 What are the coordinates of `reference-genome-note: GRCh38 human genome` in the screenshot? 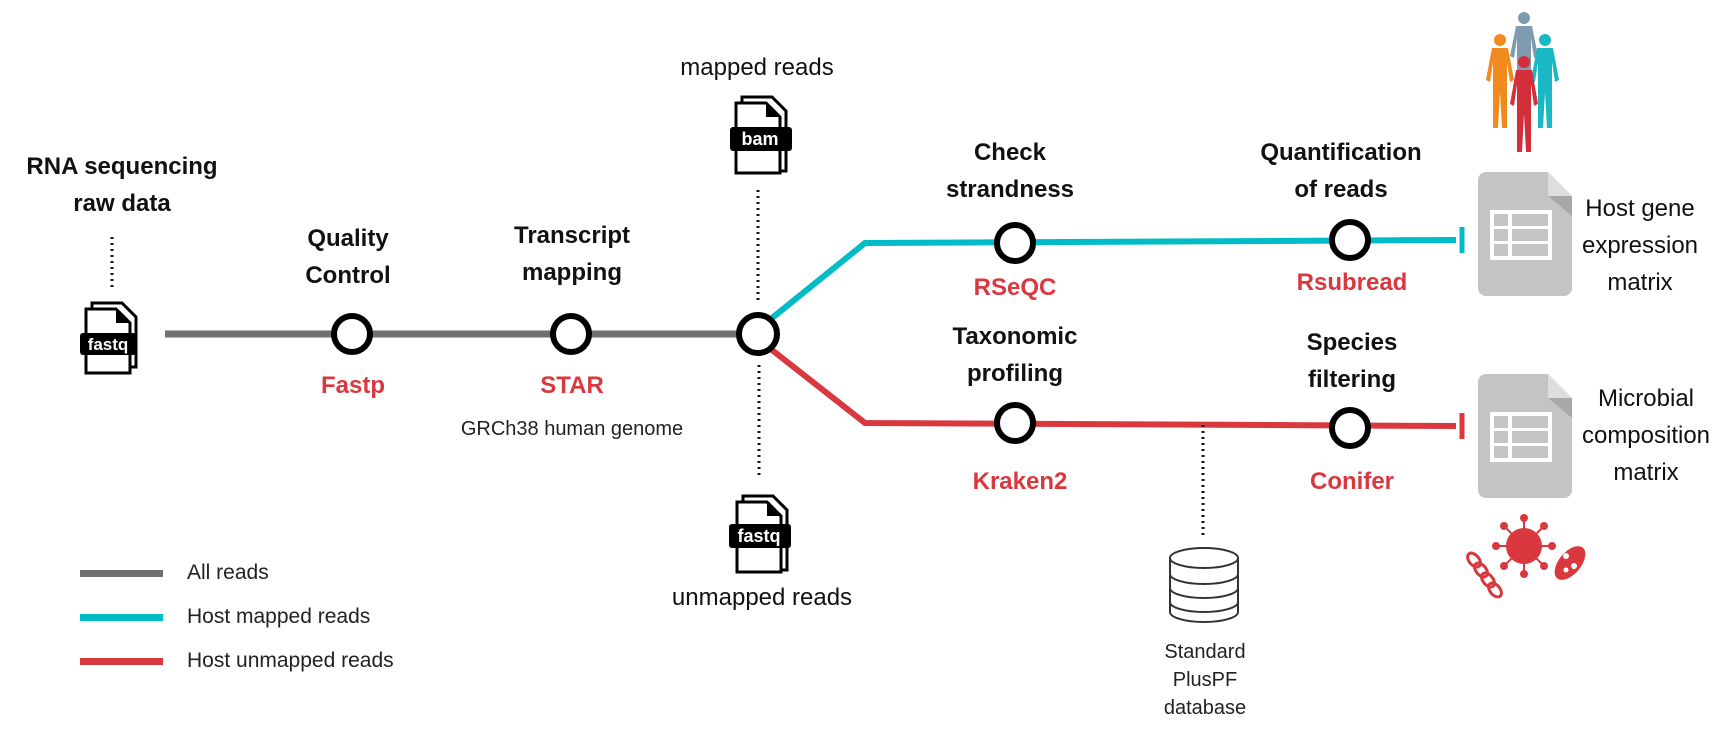 It's located at (572, 429).